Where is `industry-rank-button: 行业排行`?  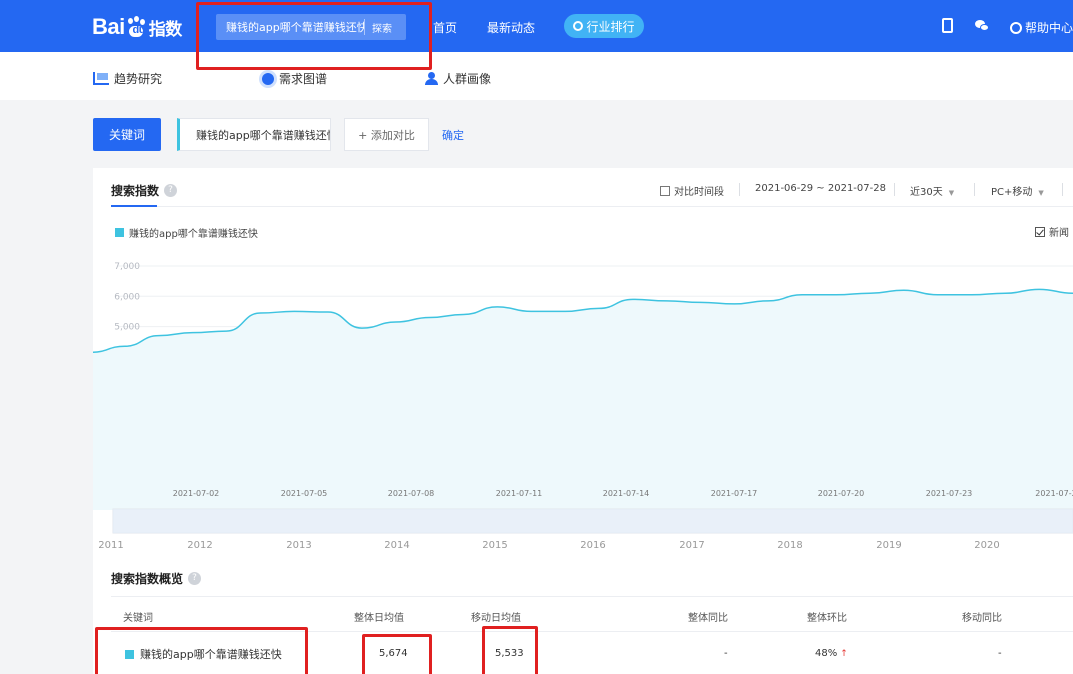 industry-rank-button: 行业排行 is located at coordinates (604, 26).